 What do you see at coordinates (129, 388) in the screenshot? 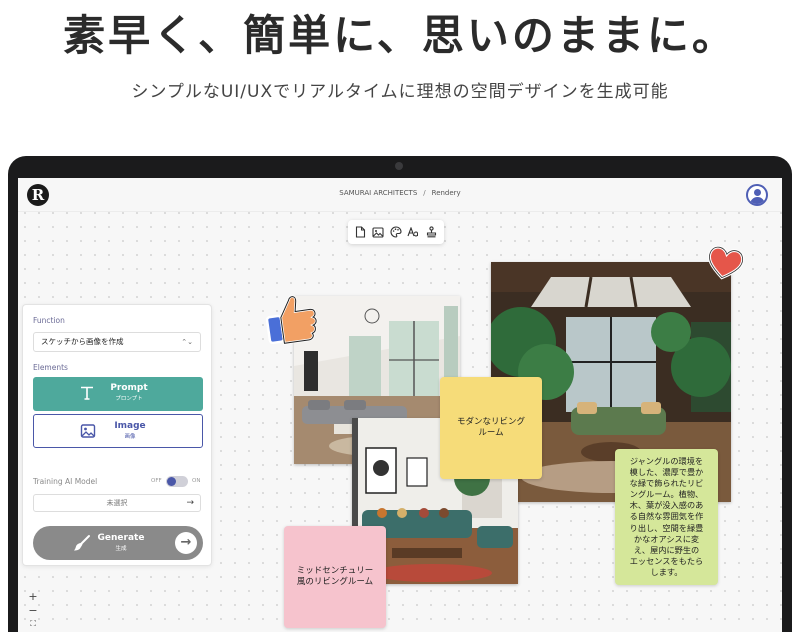
I see `prompt-button-label: Prompt` at bounding box center [129, 388].